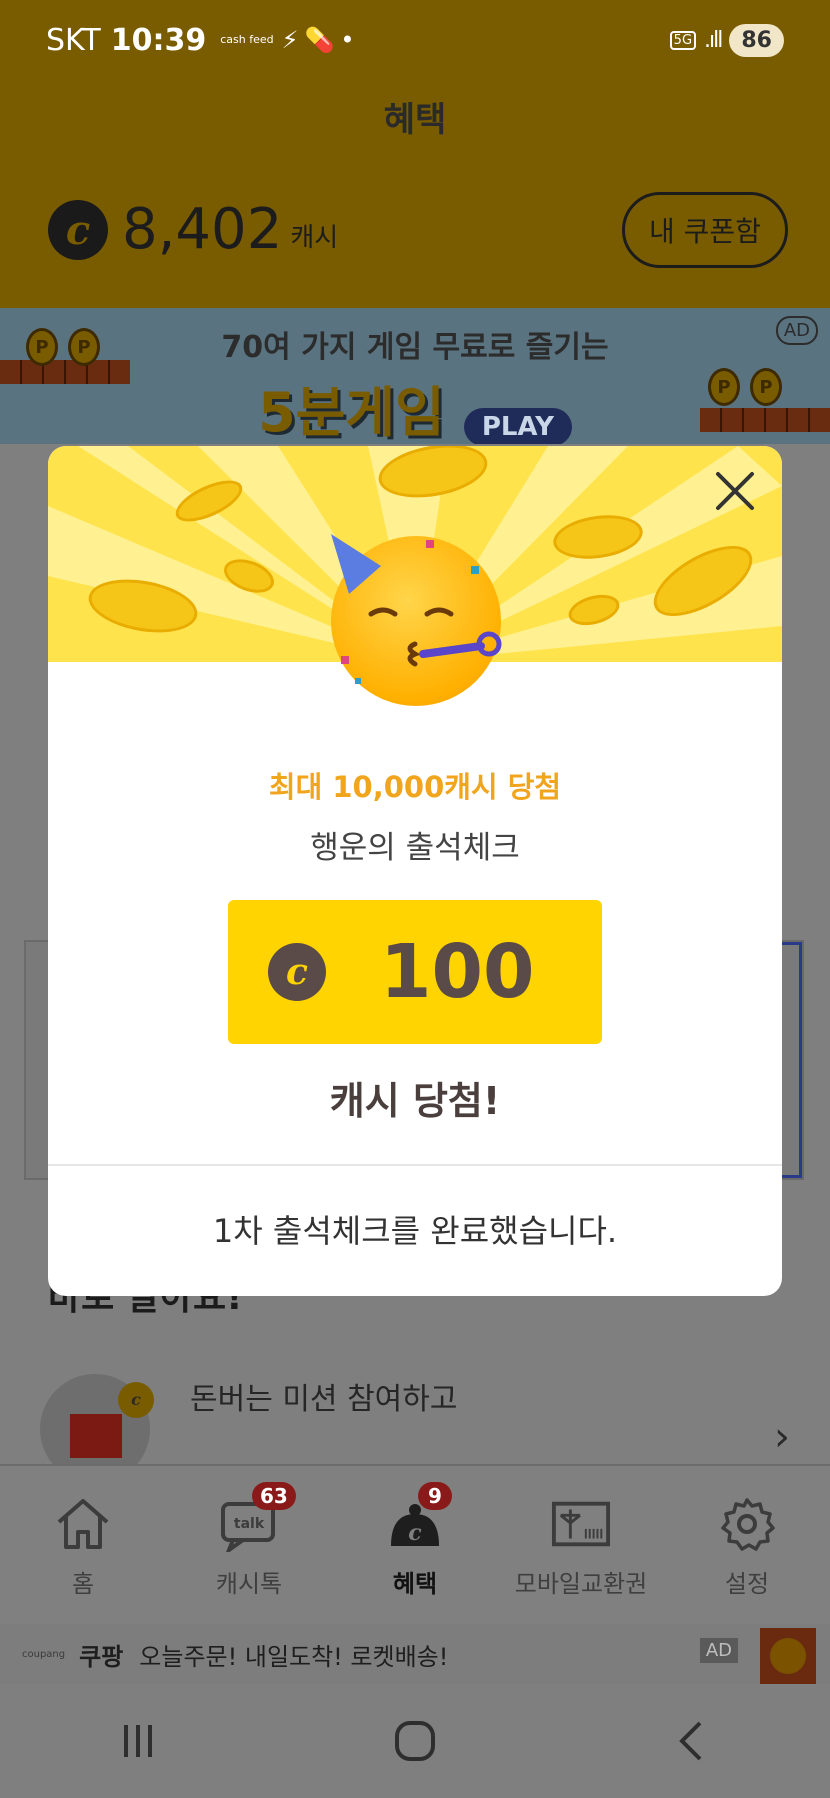  What do you see at coordinates (351, 412) in the screenshot?
I see `banner-game-name: 5분게임` at bounding box center [351, 412].